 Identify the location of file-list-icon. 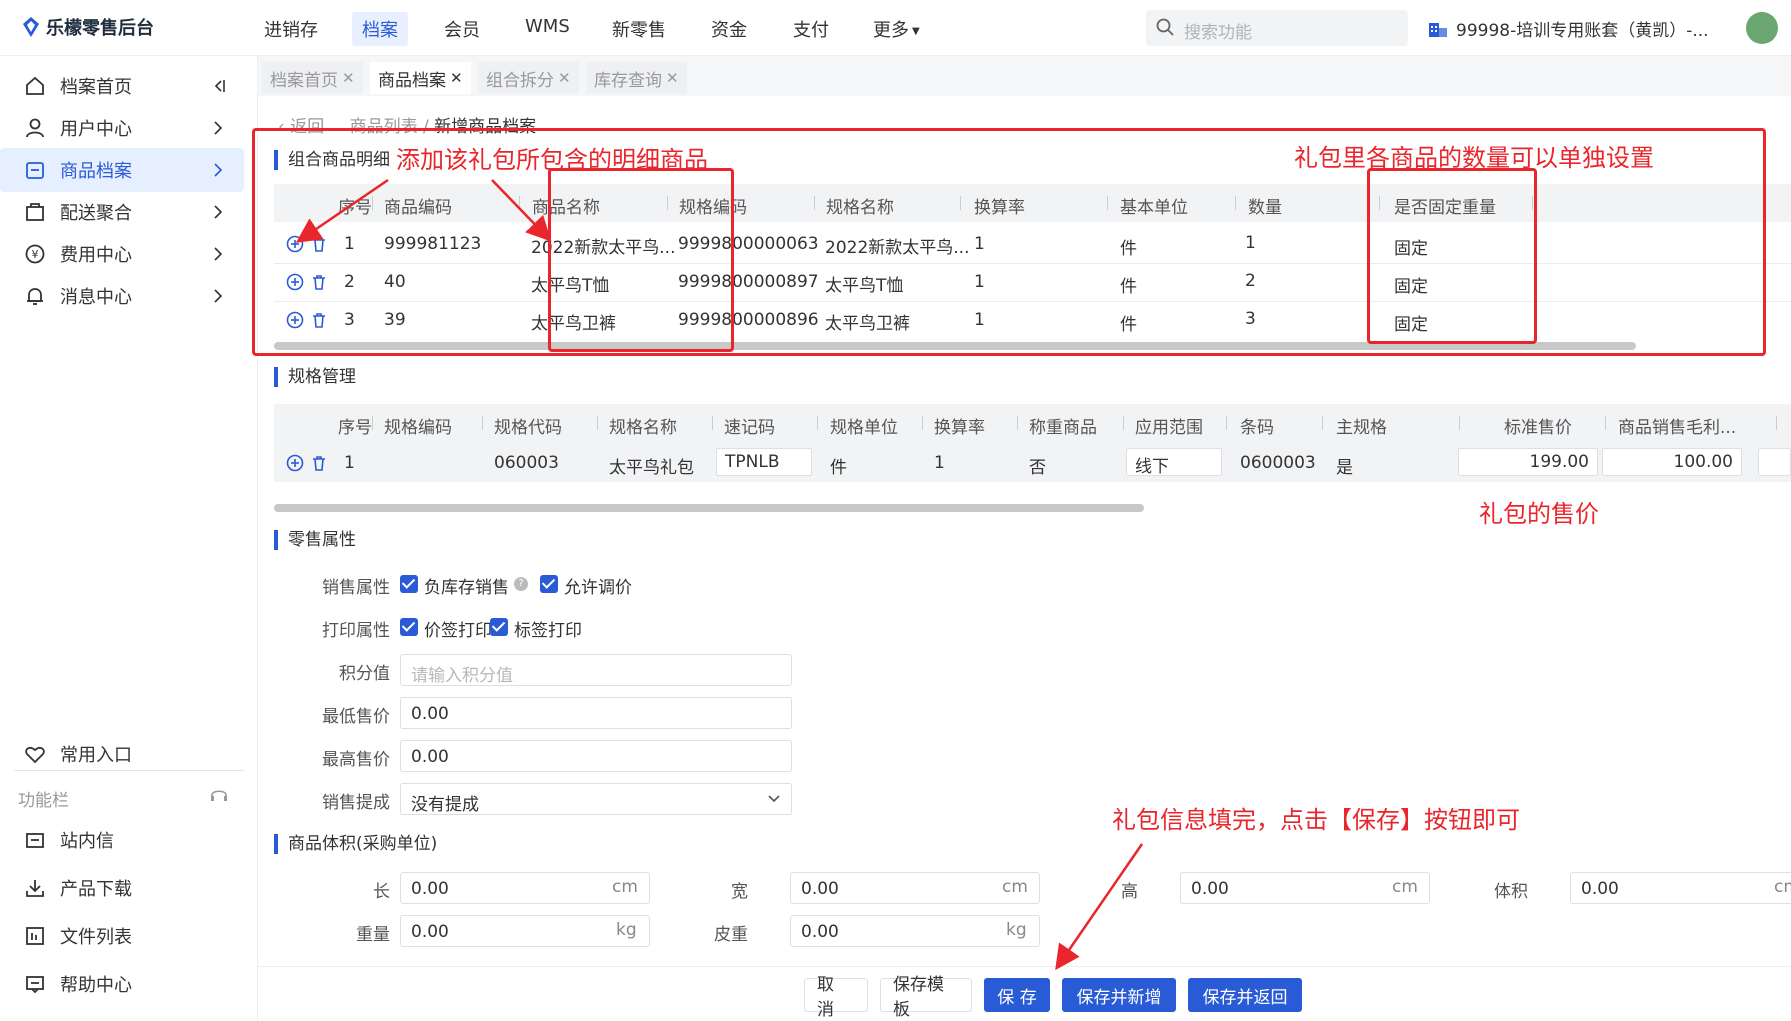
(35, 936).